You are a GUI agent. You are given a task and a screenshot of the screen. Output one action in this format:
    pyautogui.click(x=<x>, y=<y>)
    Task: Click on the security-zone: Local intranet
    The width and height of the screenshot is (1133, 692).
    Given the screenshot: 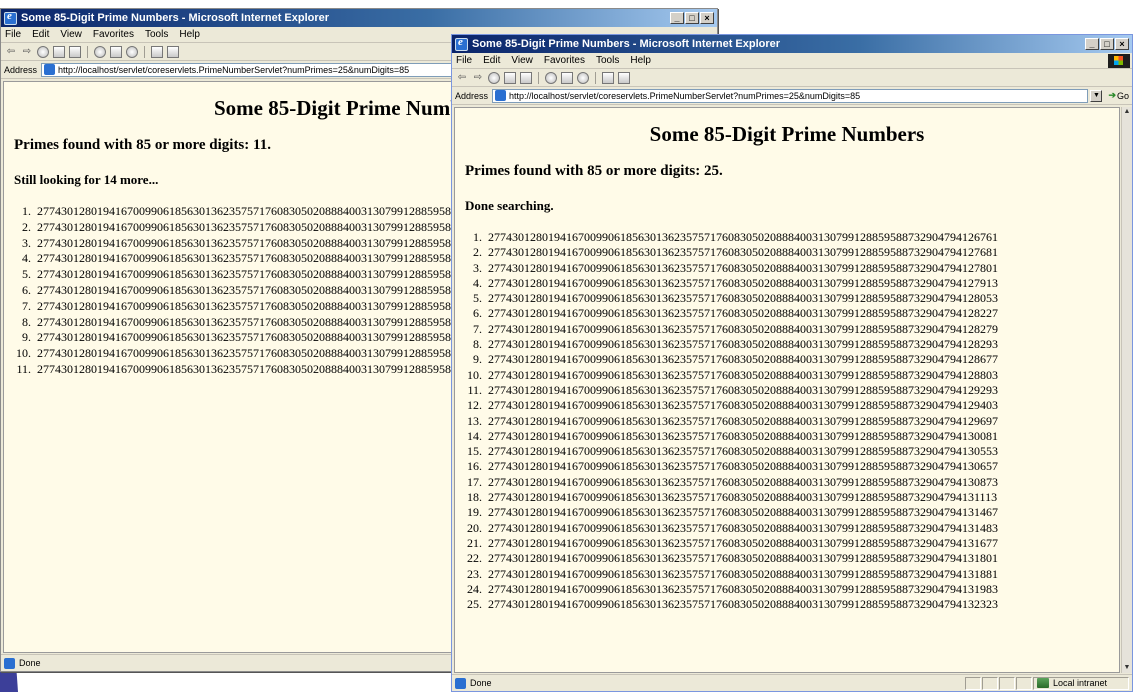 What is the action you would take?
    pyautogui.click(x=1081, y=683)
    